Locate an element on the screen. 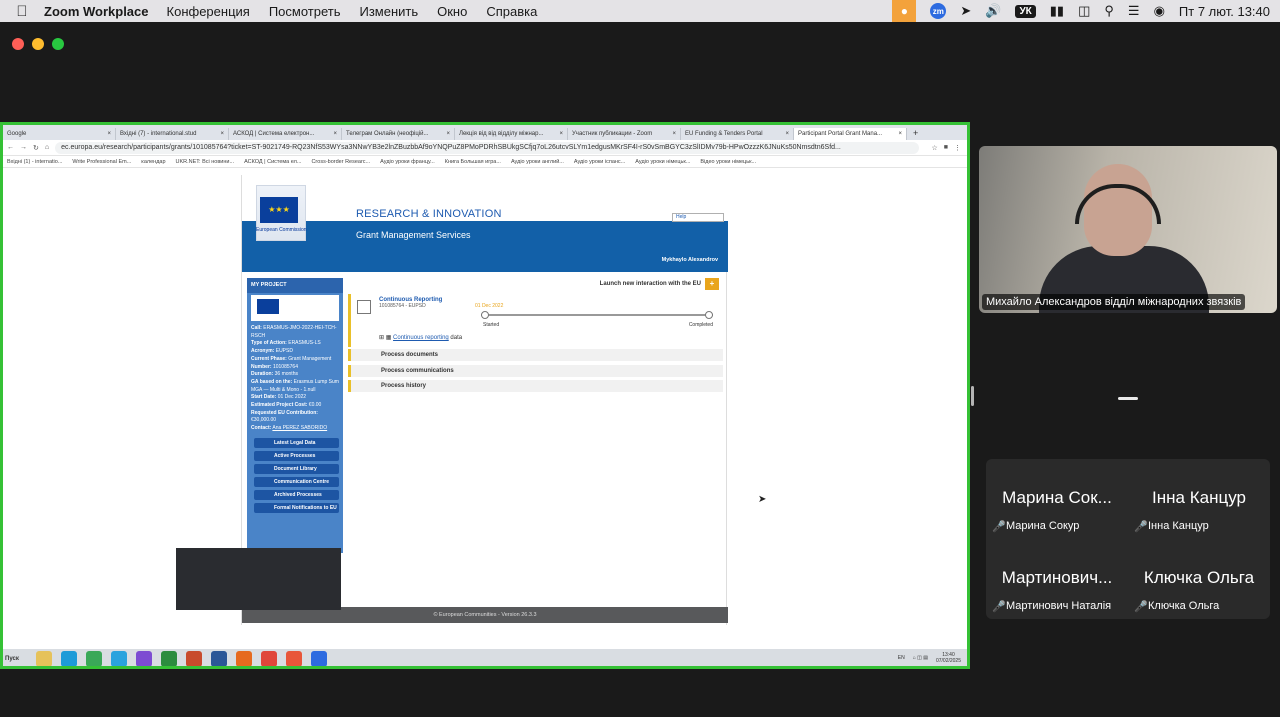 The width and height of the screenshot is (1280, 717). control-center-icon: ☰ is located at coordinates (1134, 11).